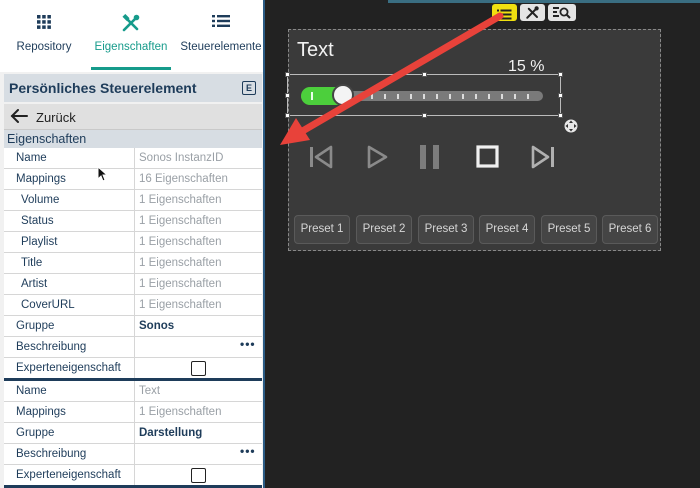 Image resolution: width=700 pixels, height=488 pixels. What do you see at coordinates (181, 158) in the screenshot?
I see `property-value: Sonos InstanzID` at bounding box center [181, 158].